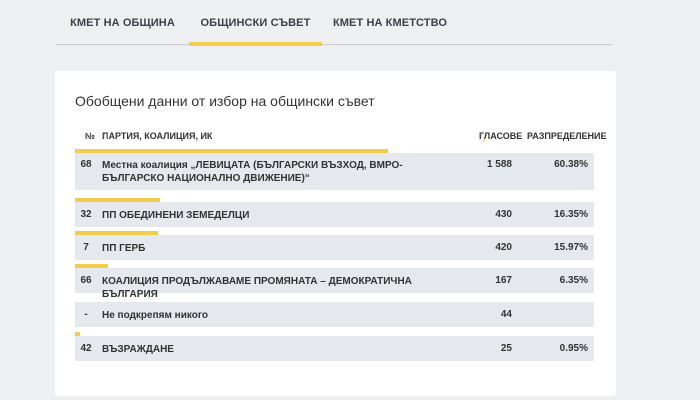 This screenshot has height=400, width=700. I want to click on row-party: ПП ГЕРБ, so click(124, 248).